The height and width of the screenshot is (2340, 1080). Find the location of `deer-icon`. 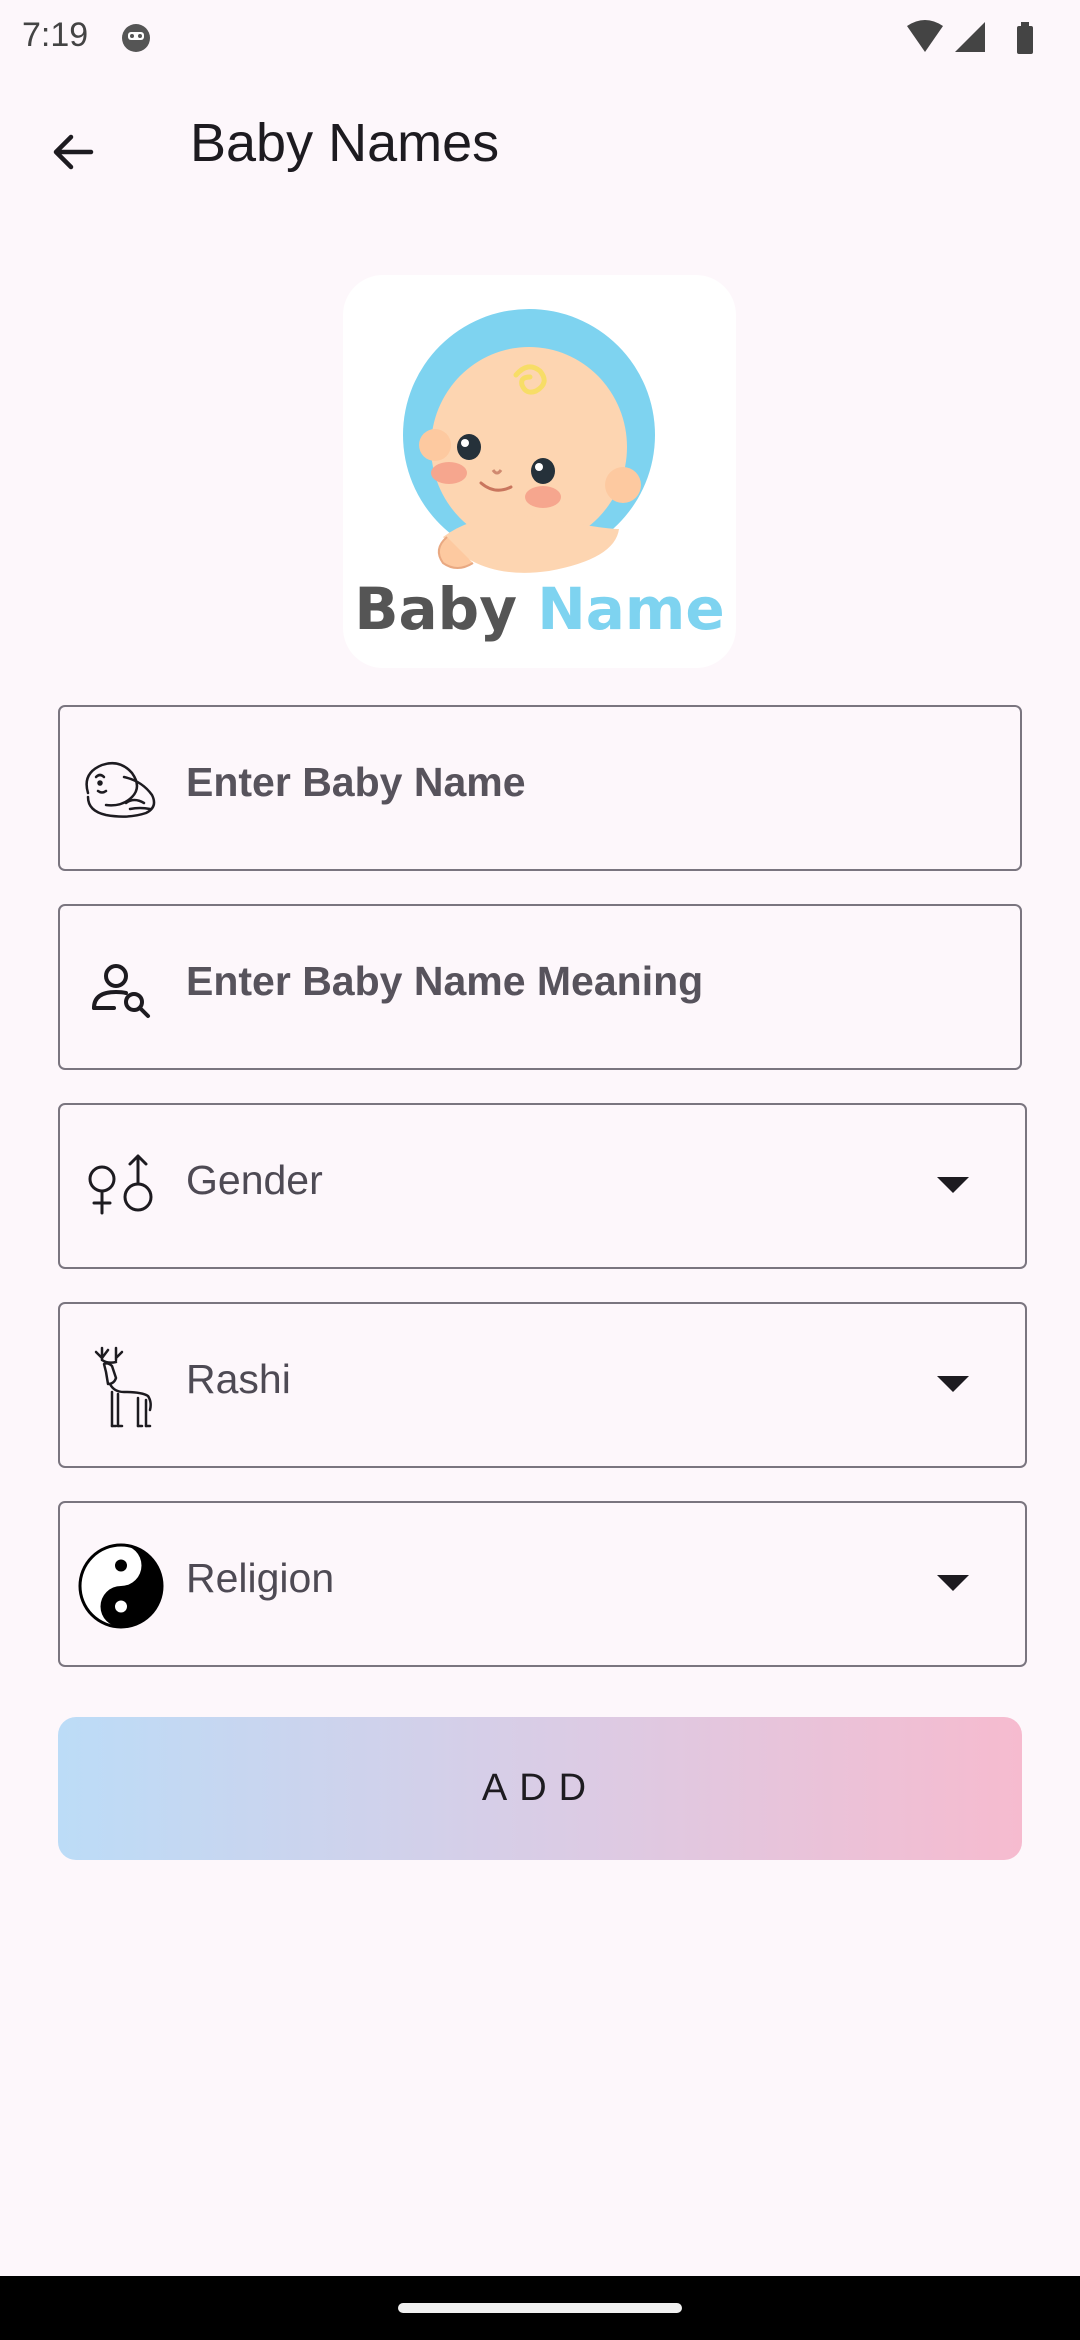

deer-icon is located at coordinates (123, 1387).